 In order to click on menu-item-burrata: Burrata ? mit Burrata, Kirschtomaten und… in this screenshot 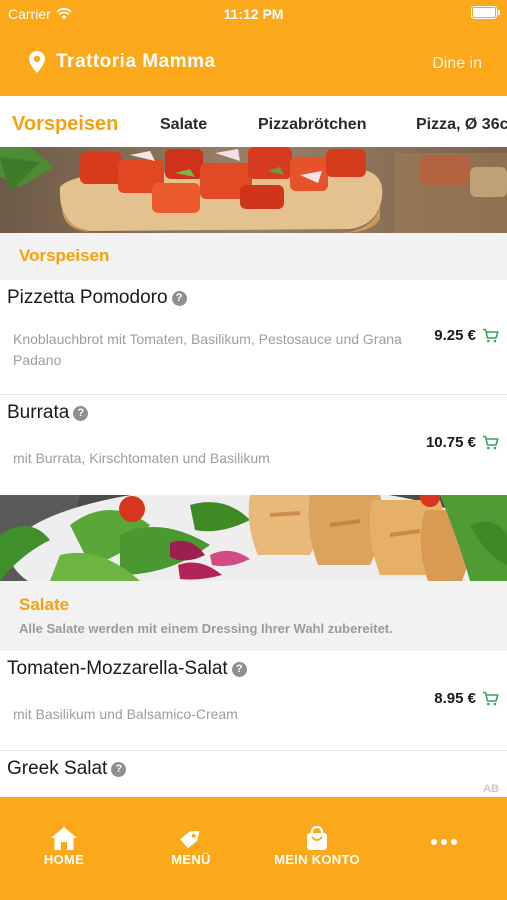, I will do `click(253, 445)`.